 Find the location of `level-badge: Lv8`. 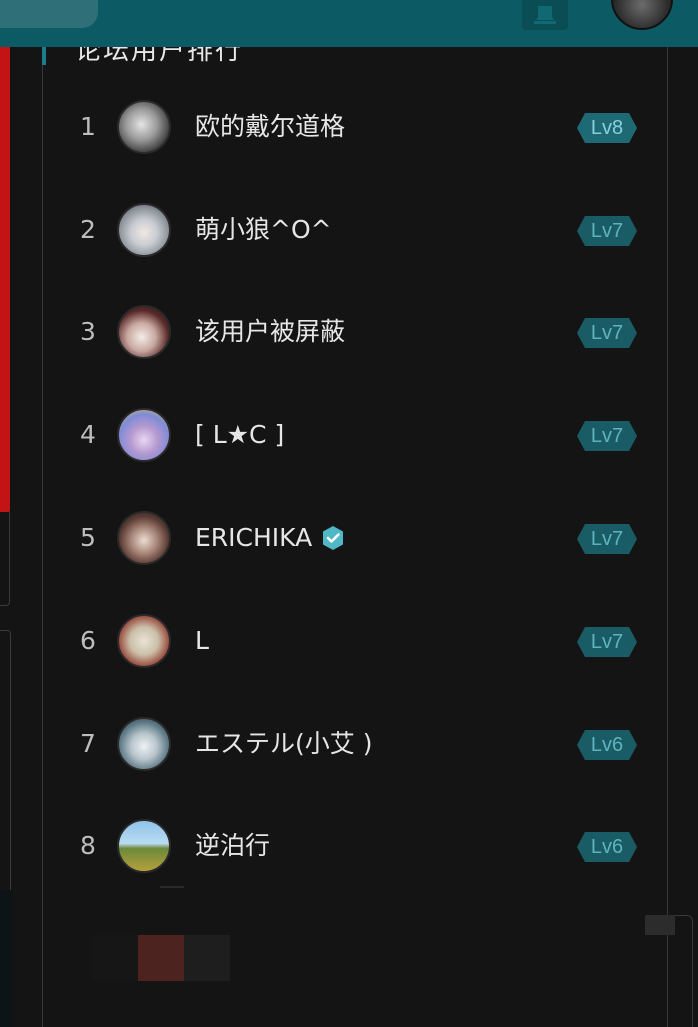

level-badge: Lv8 is located at coordinates (607, 128).